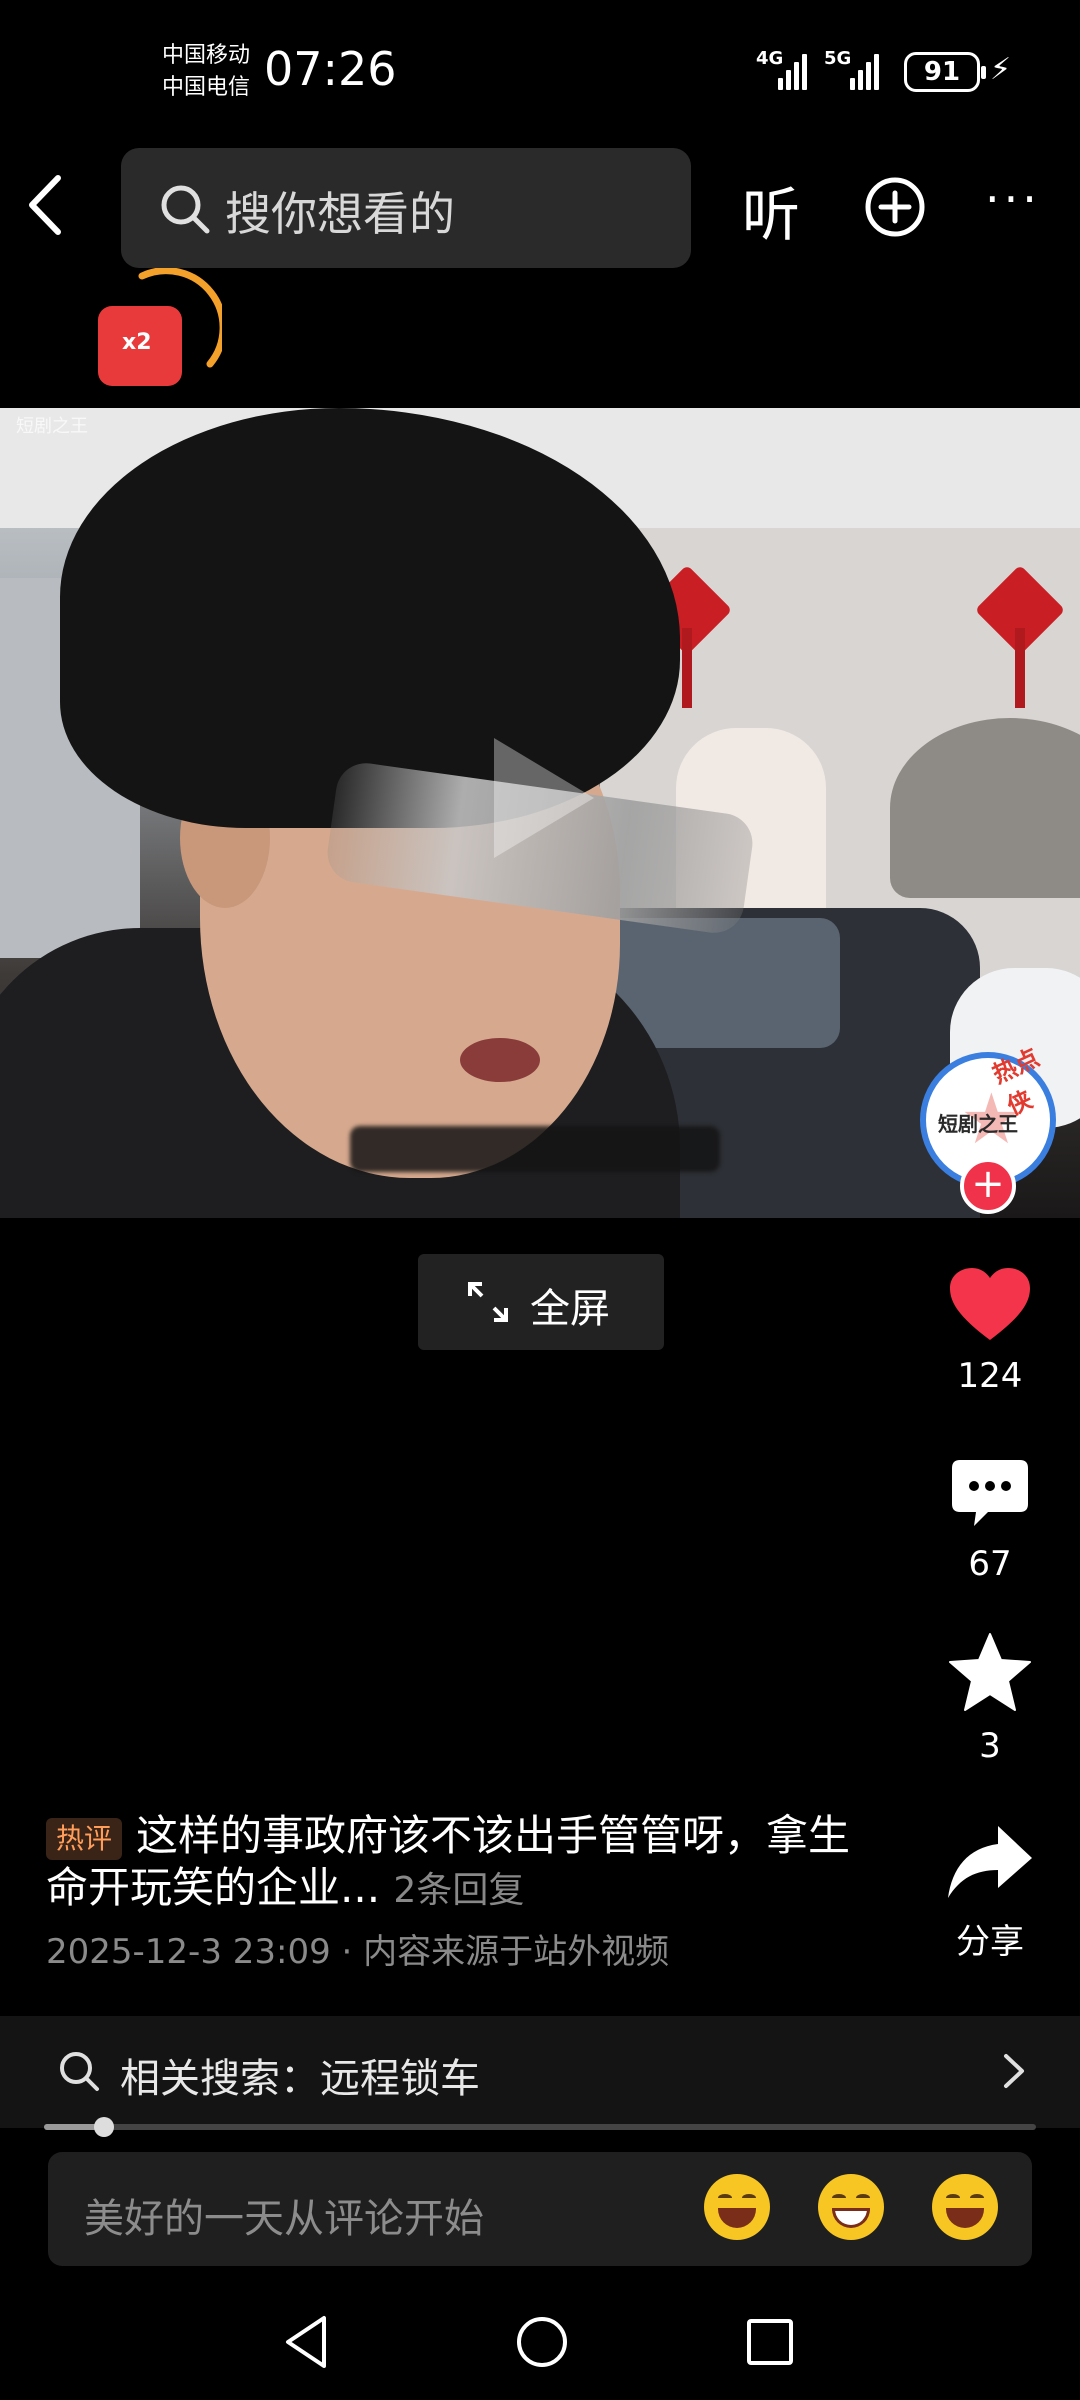 The image size is (1080, 2400). I want to click on red-packet-reward: x2, so click(157, 333).